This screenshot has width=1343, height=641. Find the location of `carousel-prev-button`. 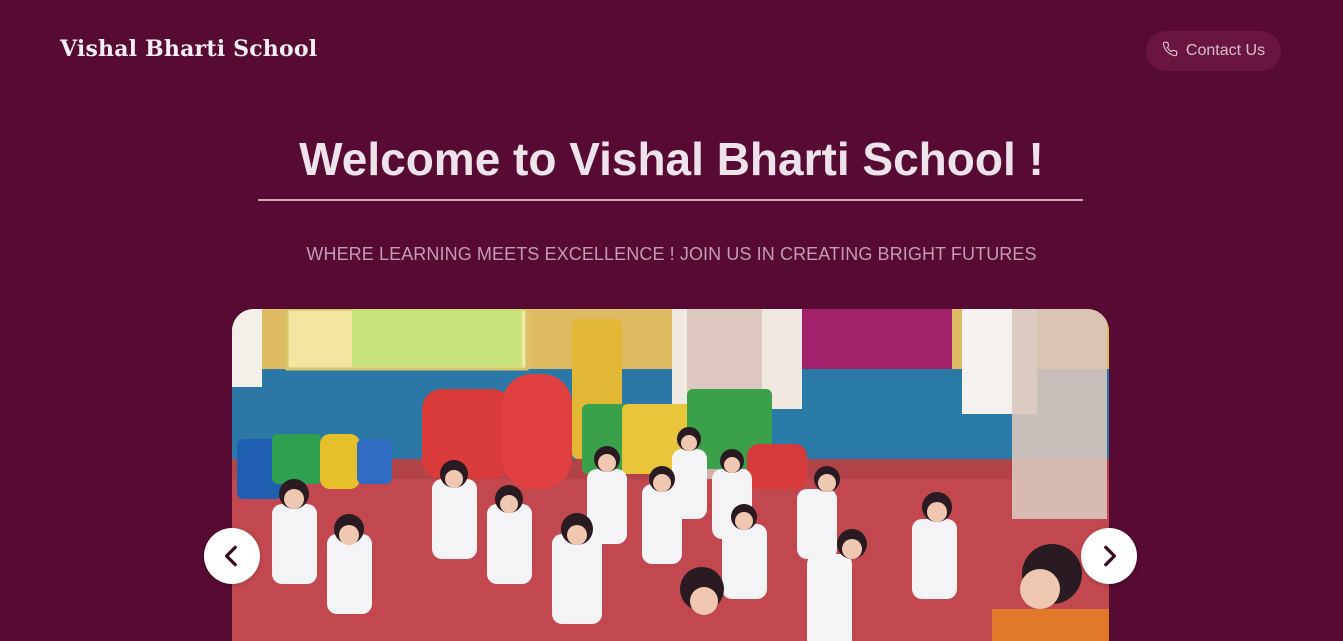

carousel-prev-button is located at coordinates (232, 556).